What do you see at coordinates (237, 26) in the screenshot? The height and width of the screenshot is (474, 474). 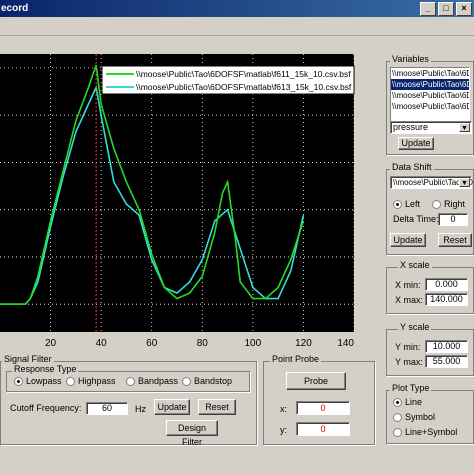 I see `menu-bar` at bounding box center [237, 26].